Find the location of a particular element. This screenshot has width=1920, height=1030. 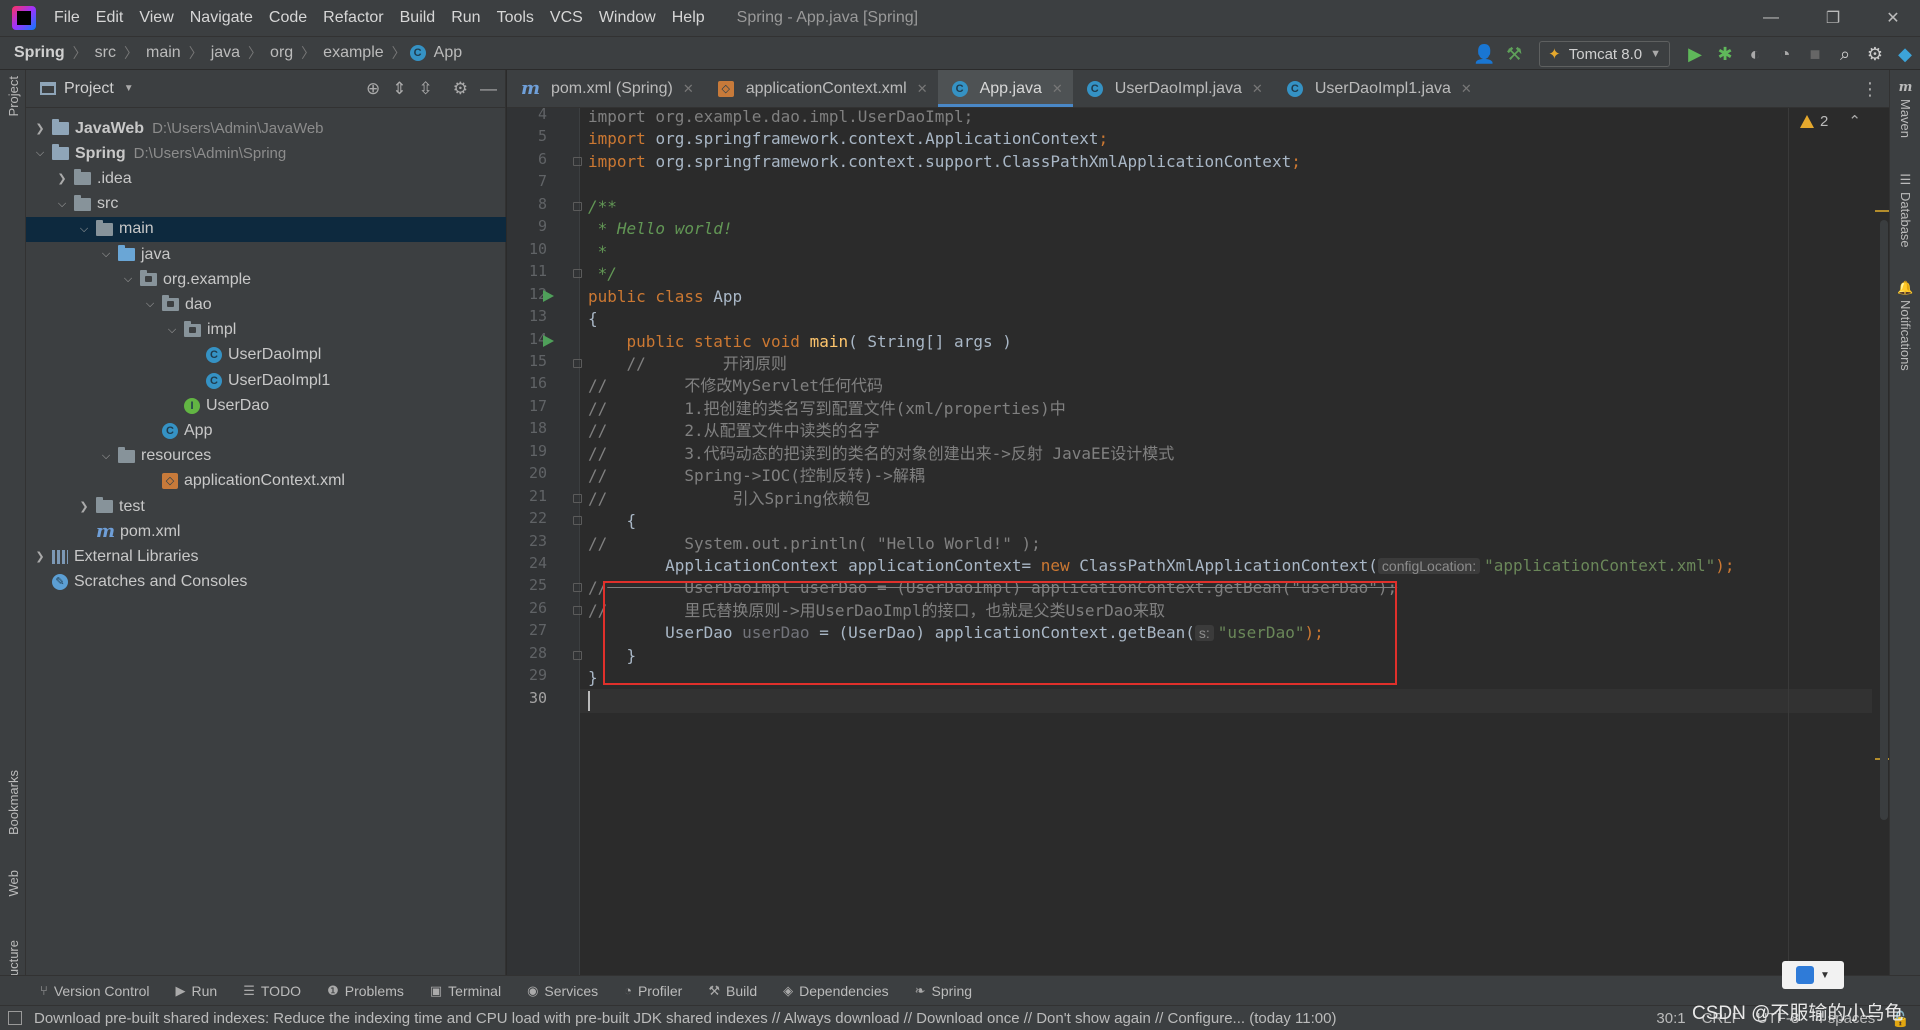

menu-build: Build is located at coordinates (418, 18).